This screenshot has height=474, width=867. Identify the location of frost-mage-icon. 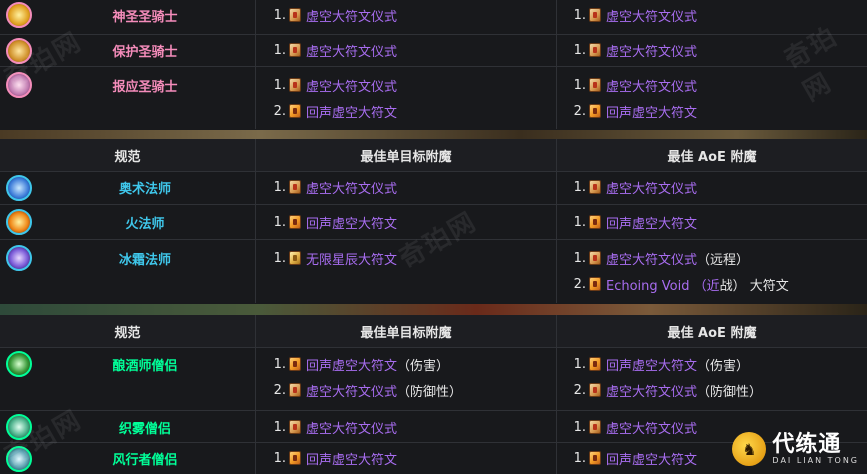
(19, 258).